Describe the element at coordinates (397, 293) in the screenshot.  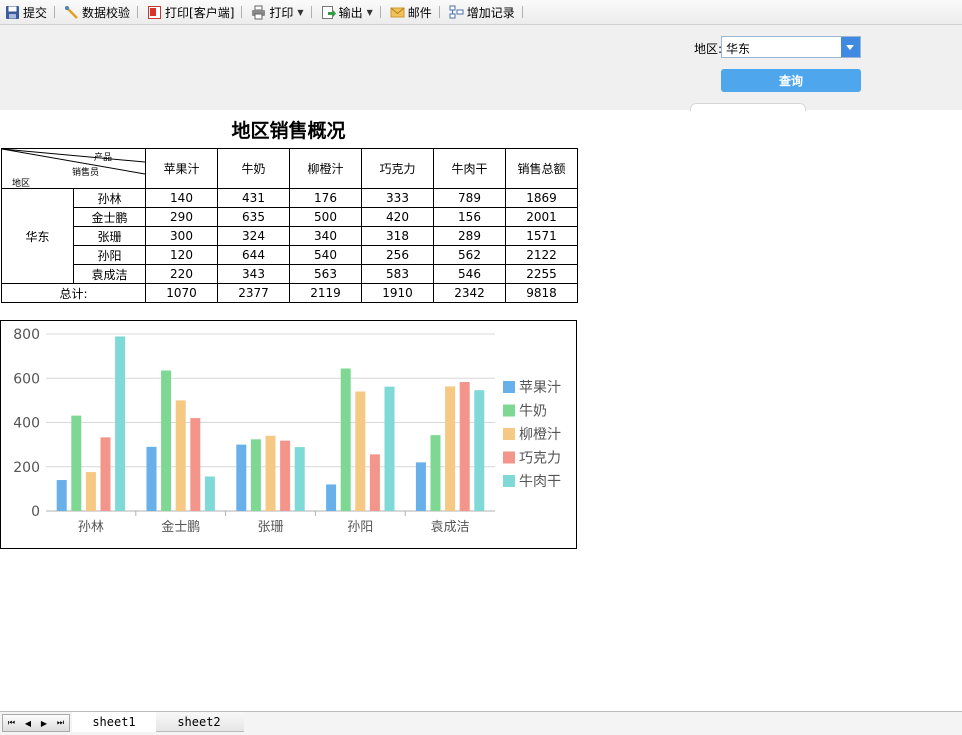
I see `total-cell: 1910` at that location.